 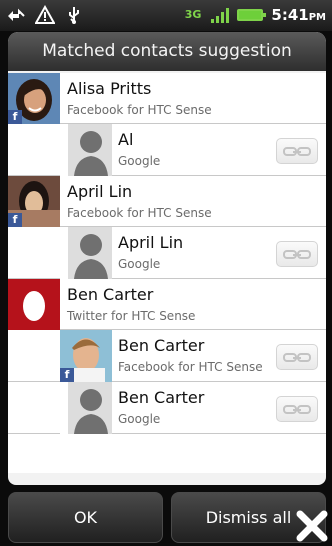 I want to click on status-right: 3G 5:41PM, so click(x=255, y=15).